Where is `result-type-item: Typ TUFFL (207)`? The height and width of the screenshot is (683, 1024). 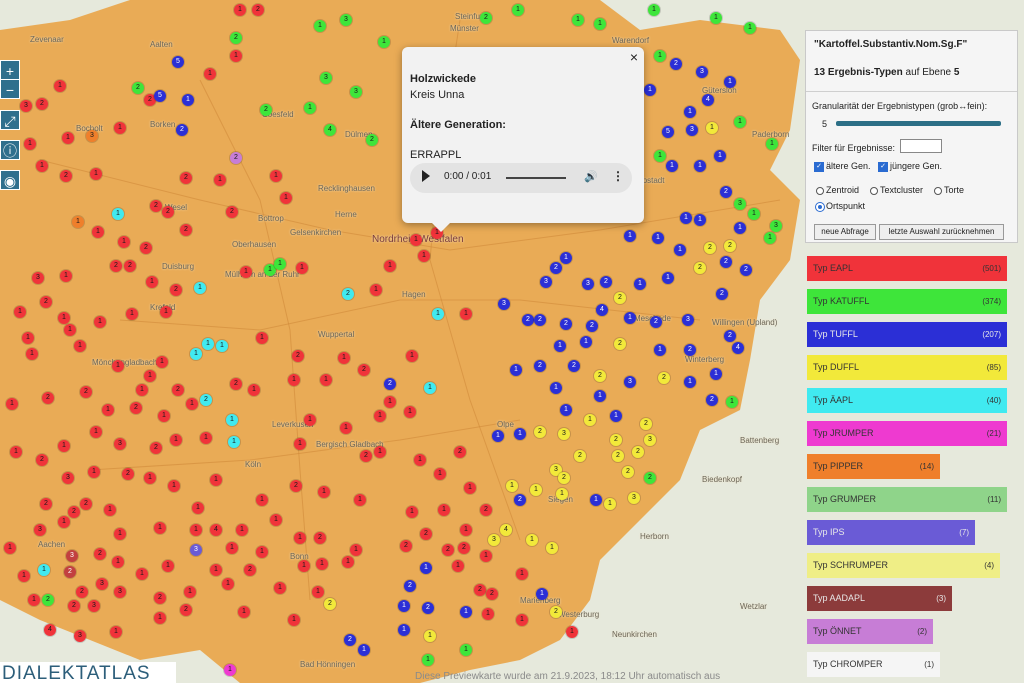
result-type-item: Typ TUFFL (207) is located at coordinates (907, 334).